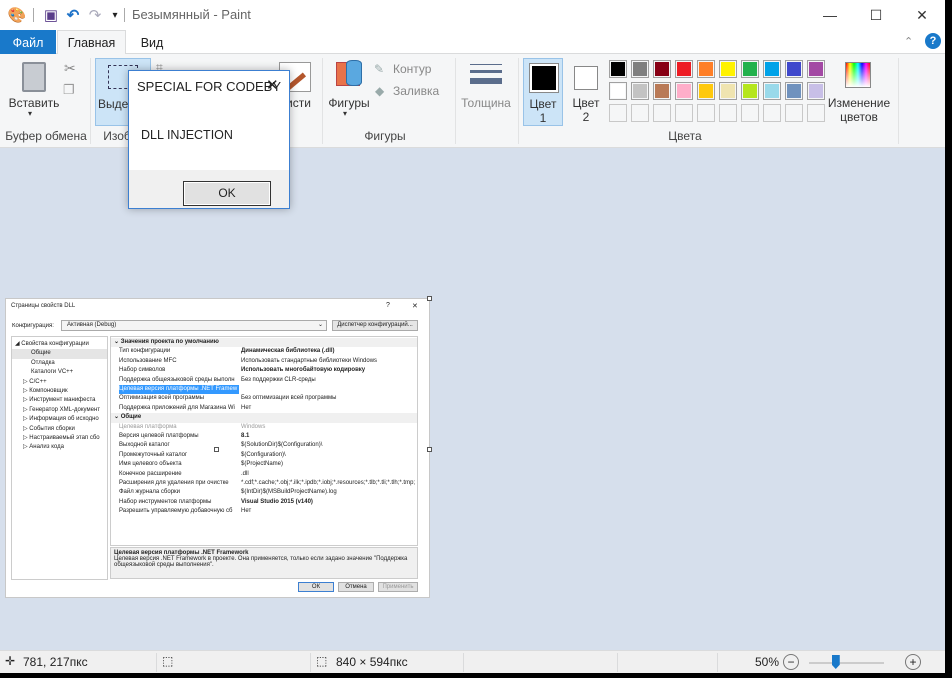  I want to click on vs-grid-key: Версия целевой платформы, so click(159, 436).